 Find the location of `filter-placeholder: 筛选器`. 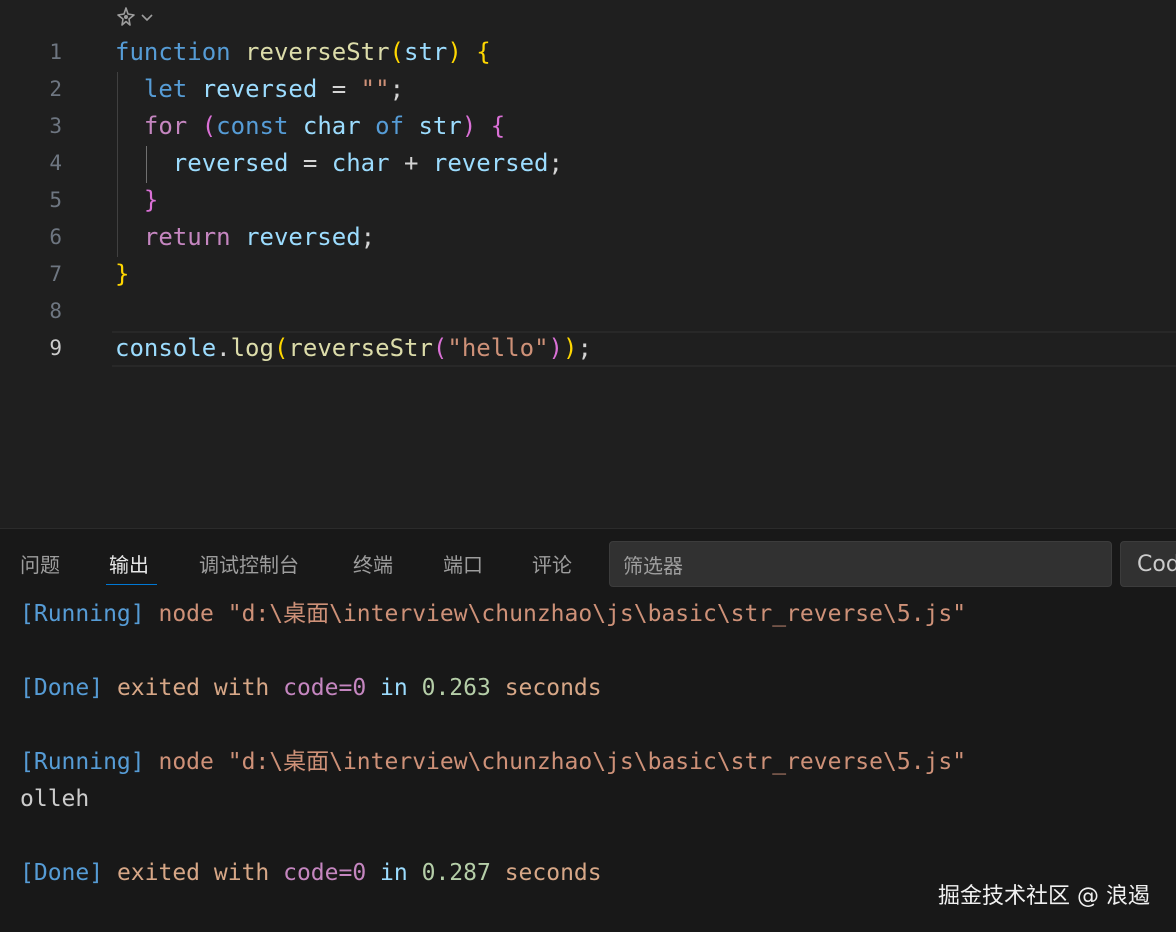

filter-placeholder: 筛选器 is located at coordinates (653, 565).